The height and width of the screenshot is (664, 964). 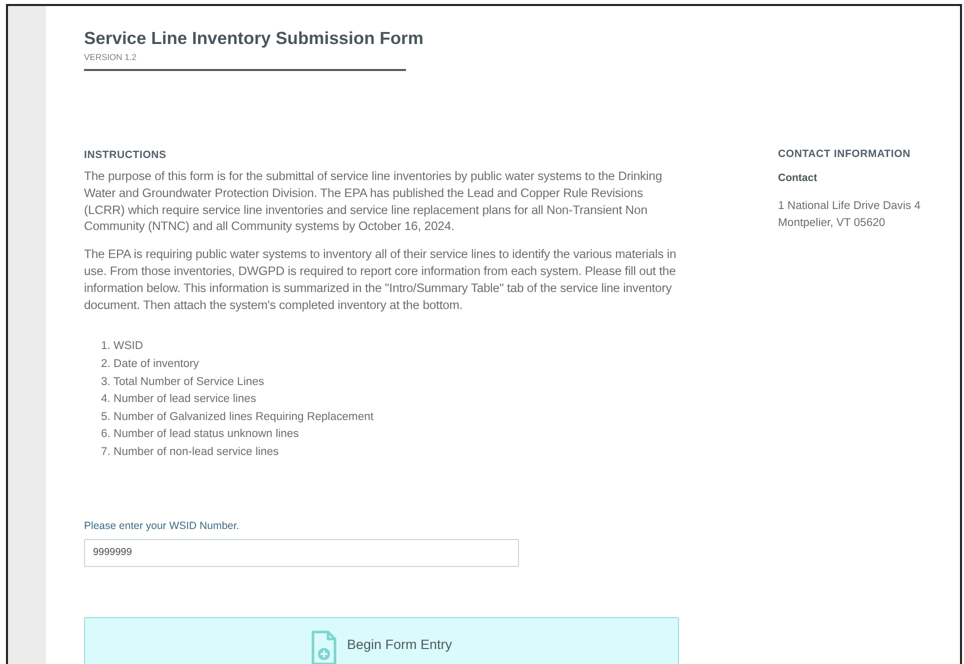 I want to click on instructions-paragraph: The purpose of this form is for the submittal of service line inventories by public water systems to the Drinking Water and Groundwater Protection Division. The EPA has published the Lead and Copper Rule Revisions (LCRR) which require service line inventories and service line replacement plans for all Non-Transient Non Community (NTNC) and all Community systems by October 16, 2024., so click(x=374, y=202).